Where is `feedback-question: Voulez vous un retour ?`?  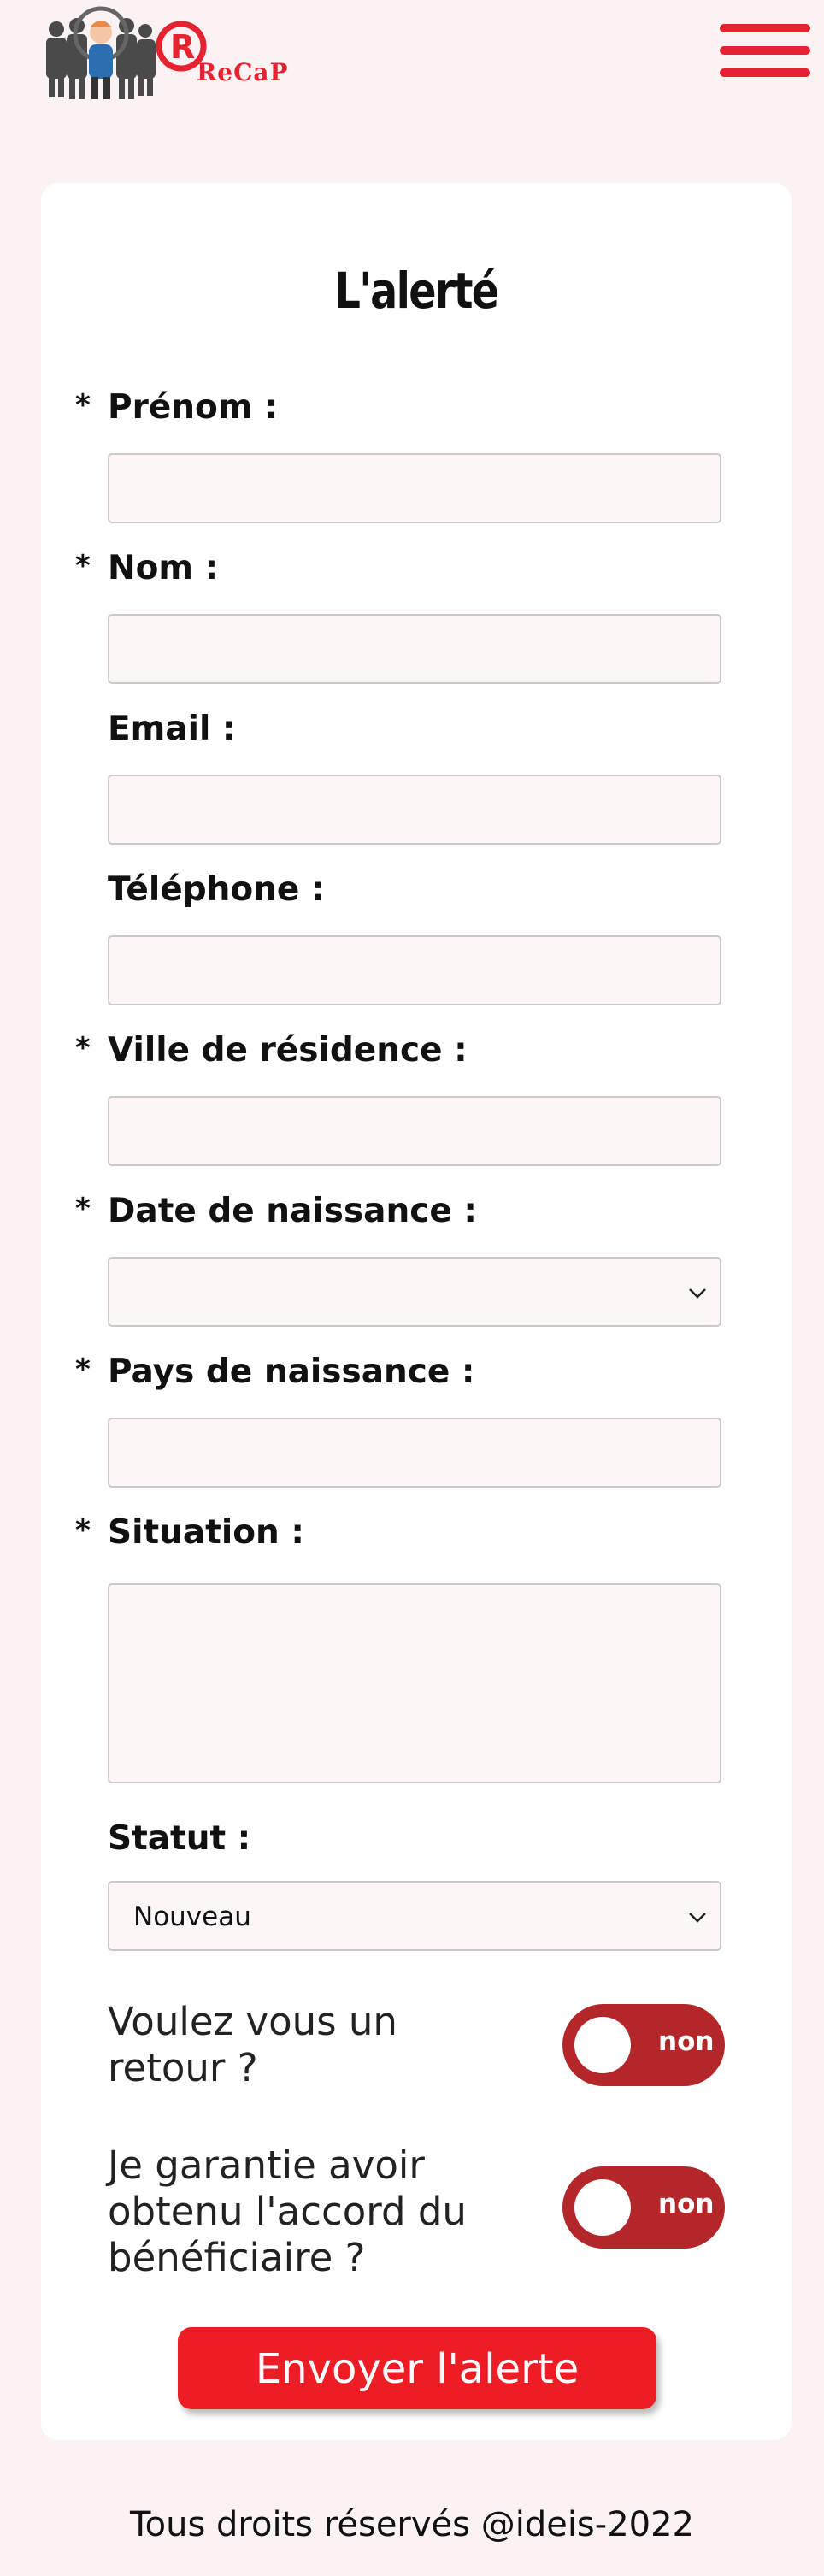 feedback-question: Voulez vous un retour ? is located at coordinates (252, 2044).